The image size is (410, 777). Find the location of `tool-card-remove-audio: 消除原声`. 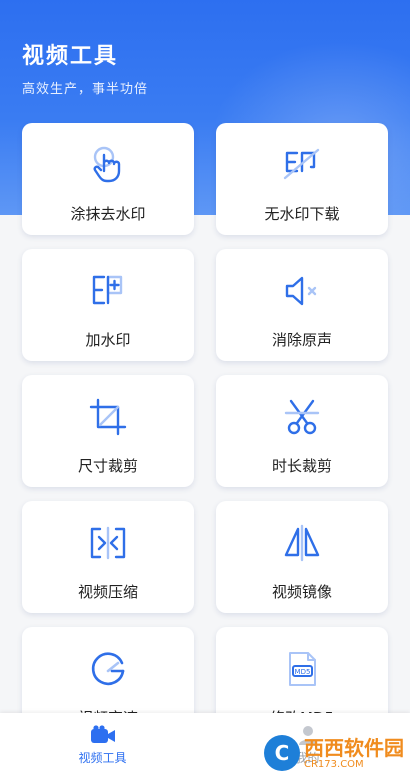

tool-card-remove-audio: 消除原声 is located at coordinates (302, 305).